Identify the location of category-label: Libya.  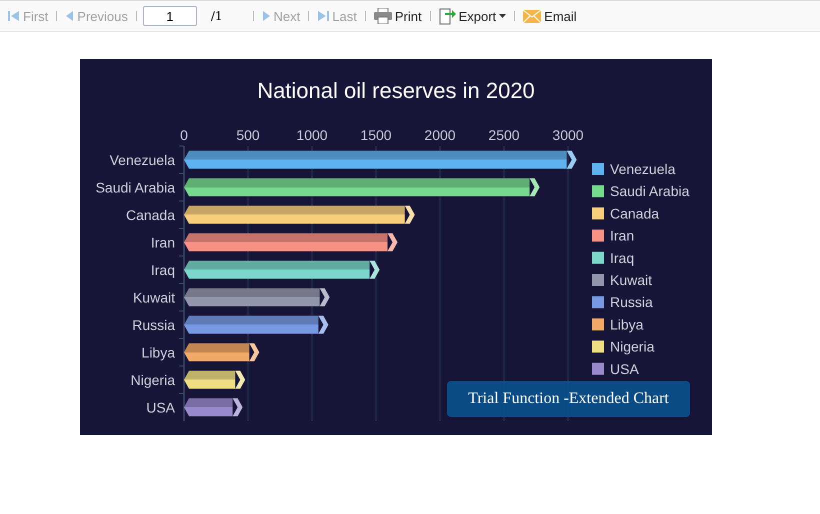
(158, 352).